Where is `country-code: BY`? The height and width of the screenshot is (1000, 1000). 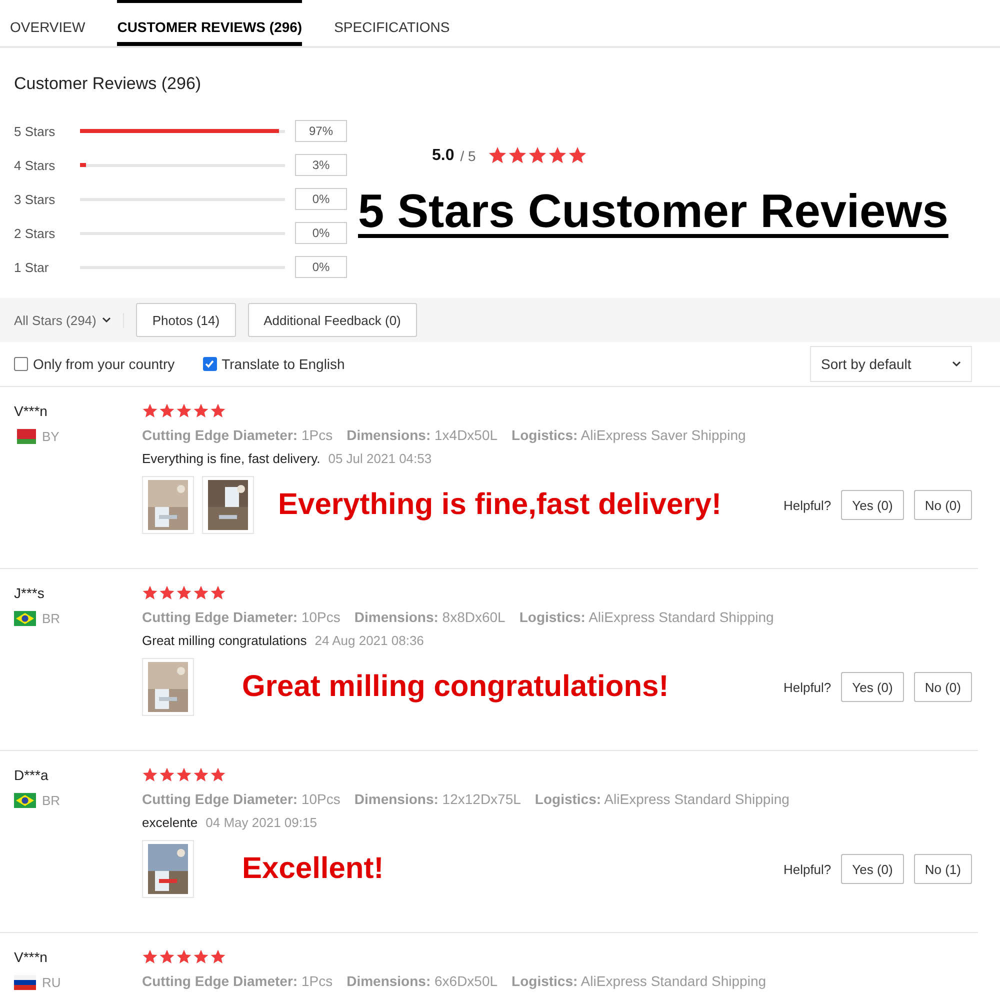 country-code: BY is located at coordinates (51, 436).